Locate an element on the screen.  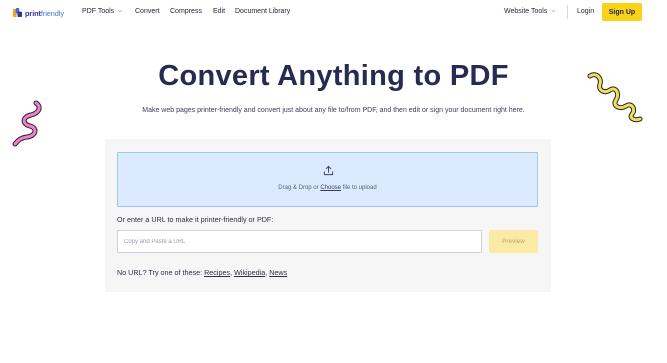
preview-button: Preview is located at coordinates (513, 241).